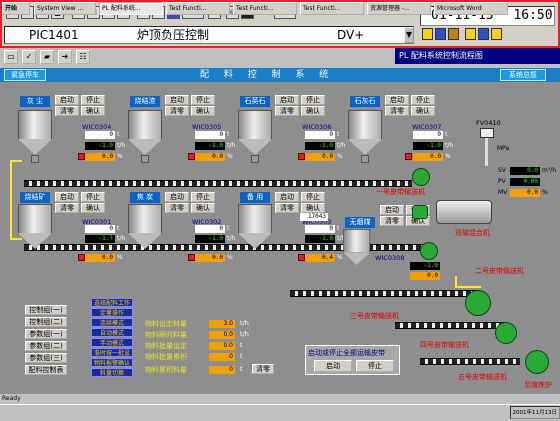  What do you see at coordinates (427, 34) in the screenshot?
I see `trend-icon` at bounding box center [427, 34].